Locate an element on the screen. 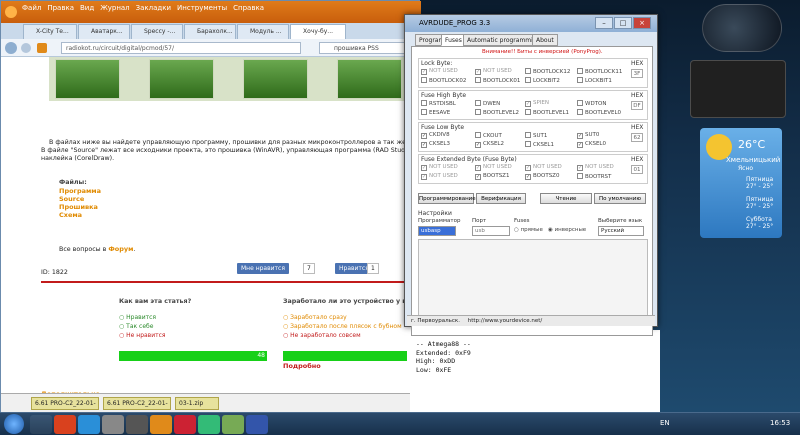 Image resolution: width=800 pixels, height=435 pixels. file-link: Схема is located at coordinates (70, 215).